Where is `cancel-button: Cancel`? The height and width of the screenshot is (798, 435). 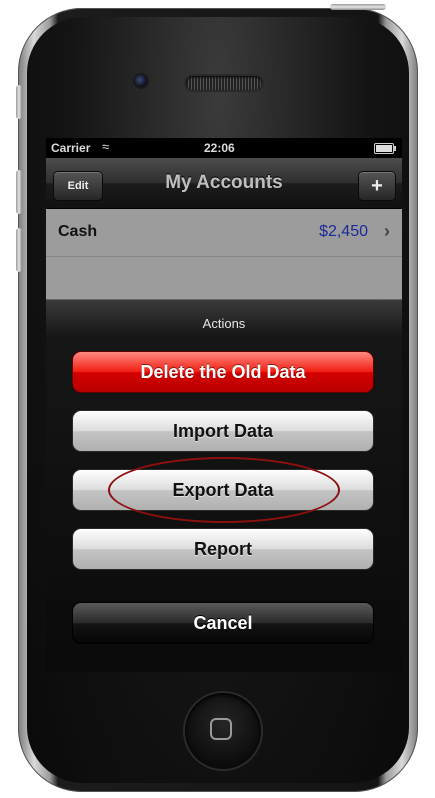 cancel-button: Cancel is located at coordinates (223, 623).